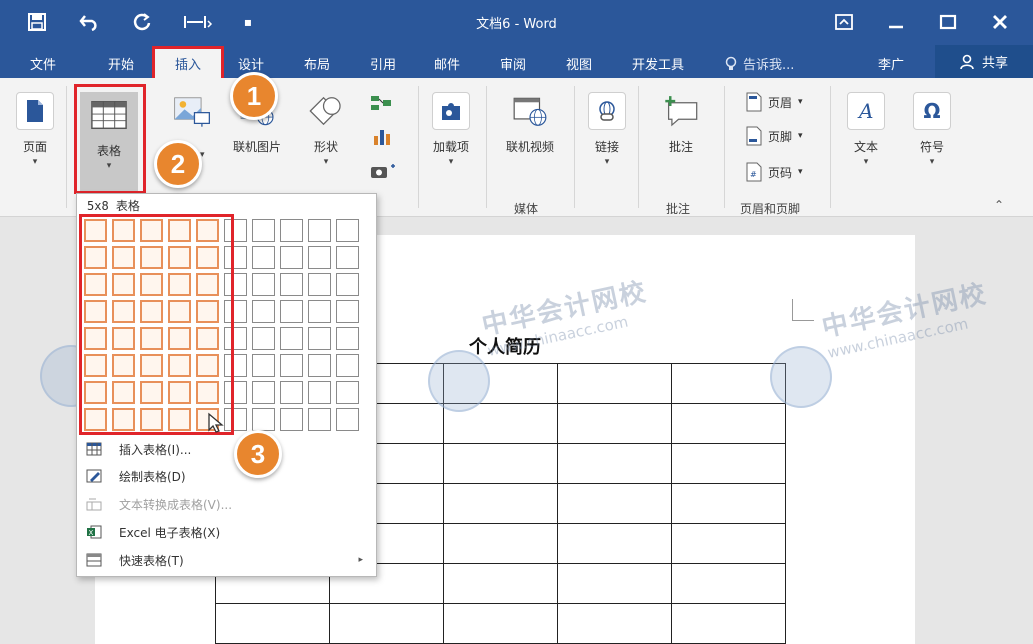 The width and height of the screenshot is (1033, 644). Describe the element at coordinates (326, 129) in the screenshot. I see `shapes-button: 形状 ▾` at that location.